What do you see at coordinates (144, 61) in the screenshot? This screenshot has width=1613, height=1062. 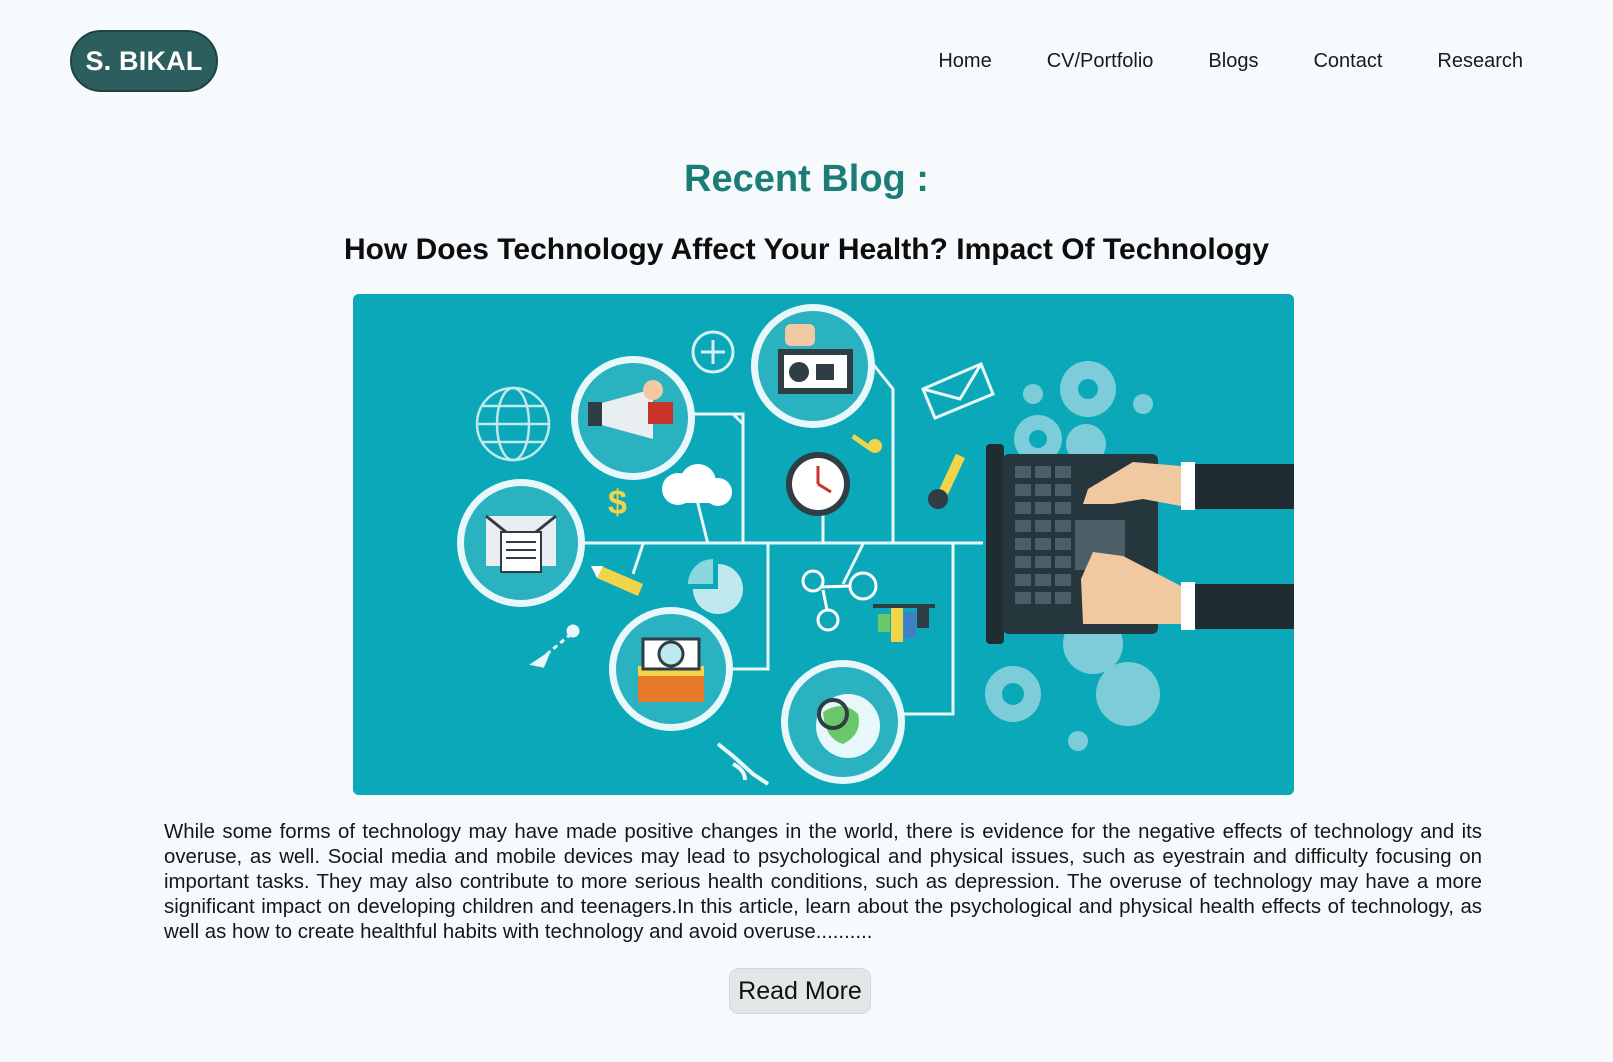 I see `site-logo: S. BIKAL` at bounding box center [144, 61].